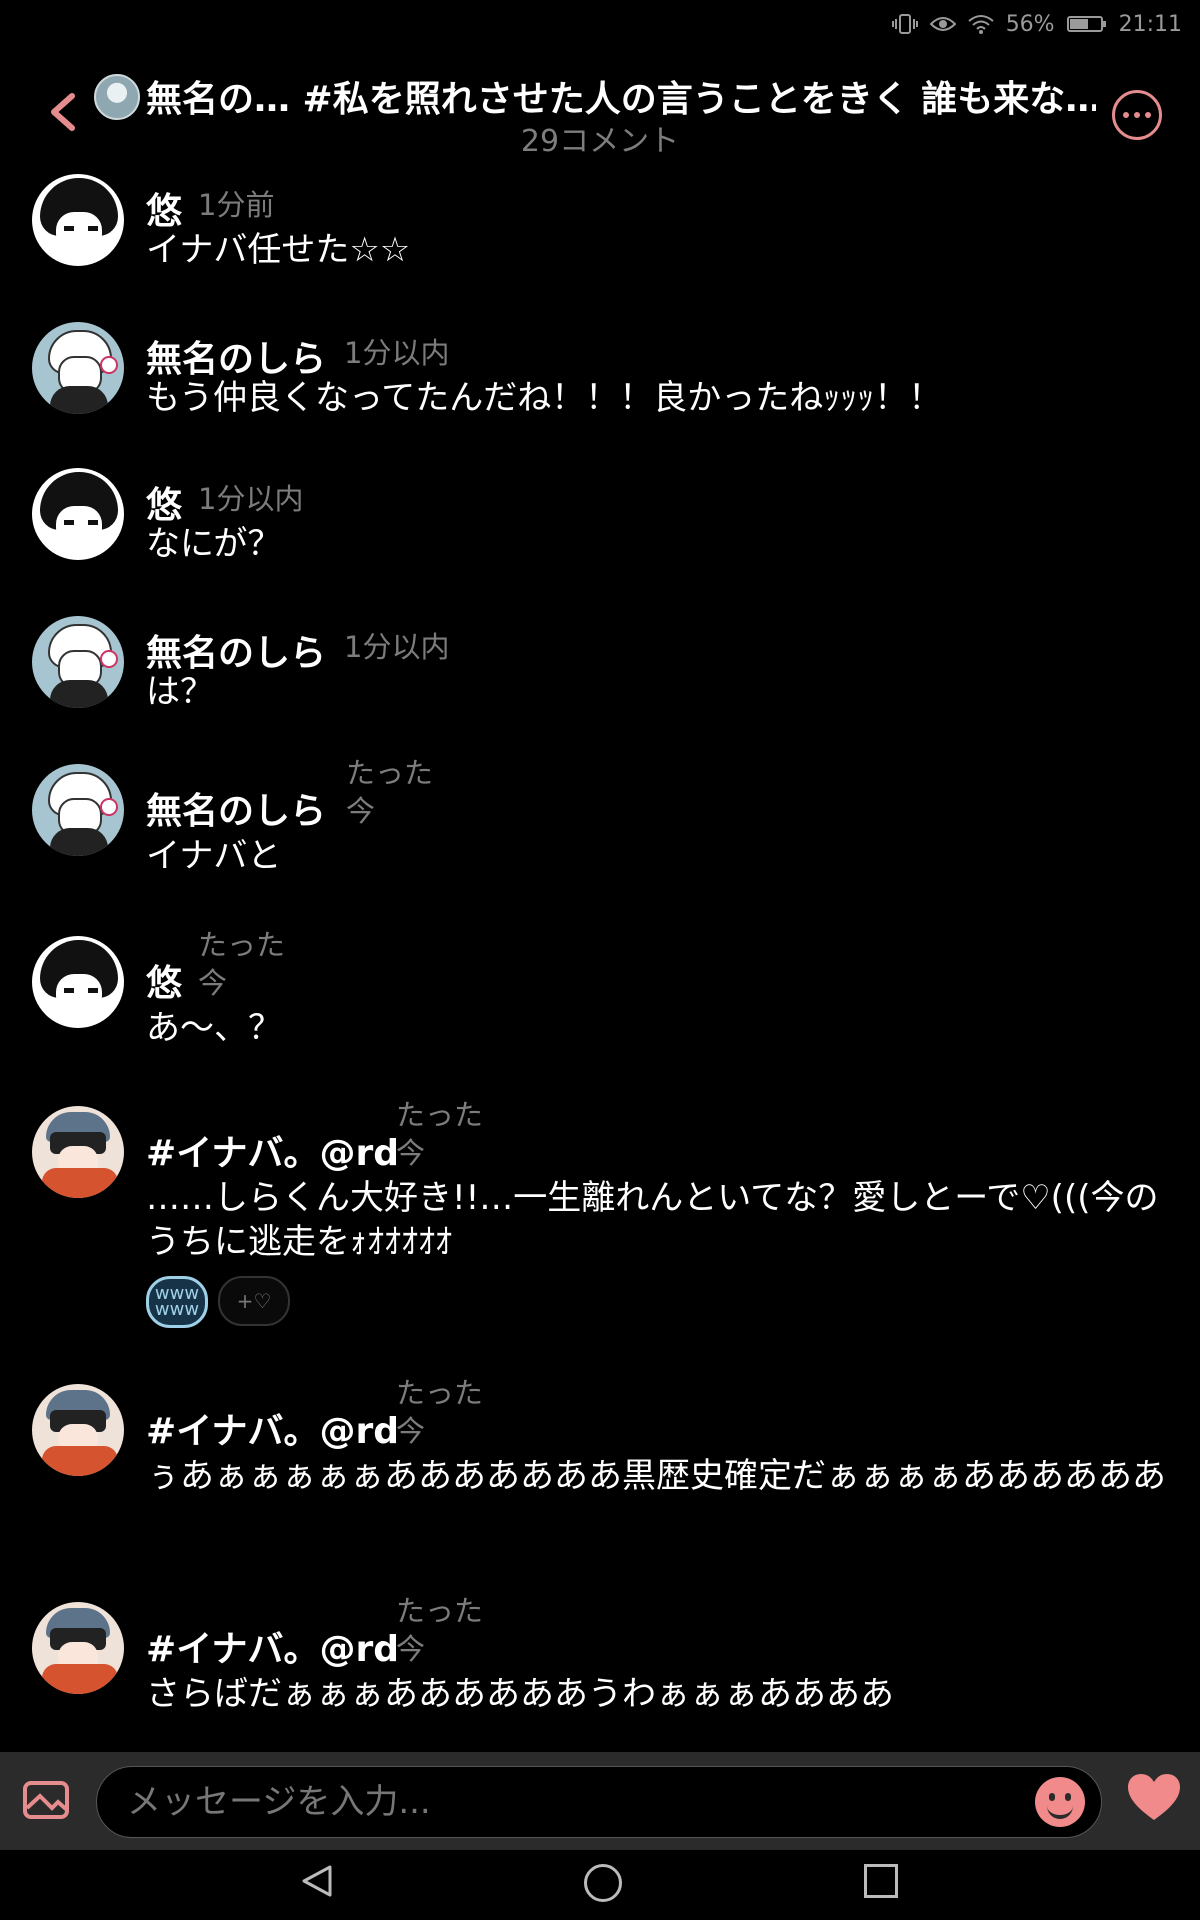 Image resolution: width=1200 pixels, height=1920 pixels. What do you see at coordinates (1086, 24) in the screenshot?
I see `battery-icon` at bounding box center [1086, 24].